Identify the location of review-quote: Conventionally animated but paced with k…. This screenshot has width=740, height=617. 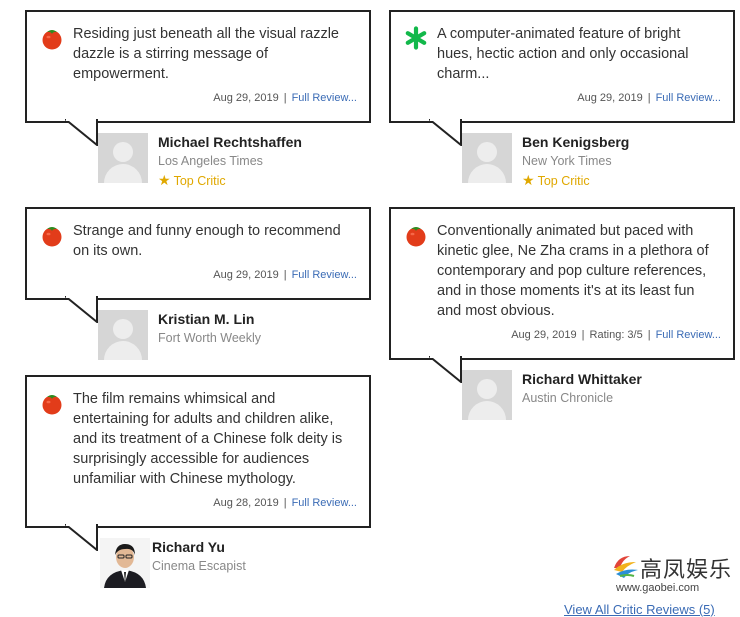
(573, 271).